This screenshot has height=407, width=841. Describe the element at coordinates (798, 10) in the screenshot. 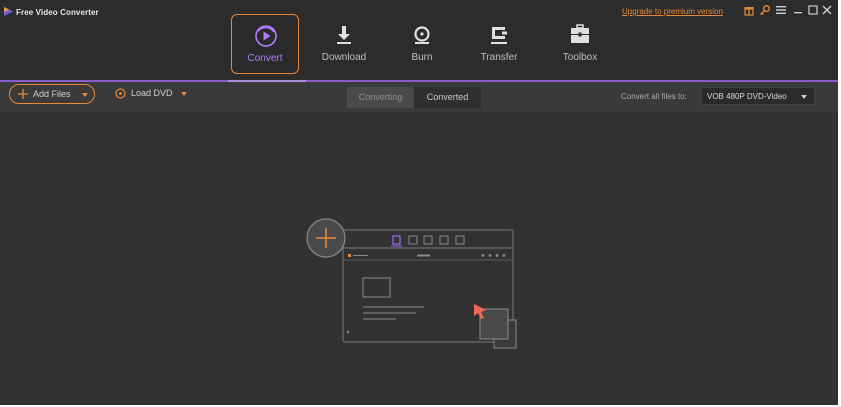

I see `minimize-icon` at that location.